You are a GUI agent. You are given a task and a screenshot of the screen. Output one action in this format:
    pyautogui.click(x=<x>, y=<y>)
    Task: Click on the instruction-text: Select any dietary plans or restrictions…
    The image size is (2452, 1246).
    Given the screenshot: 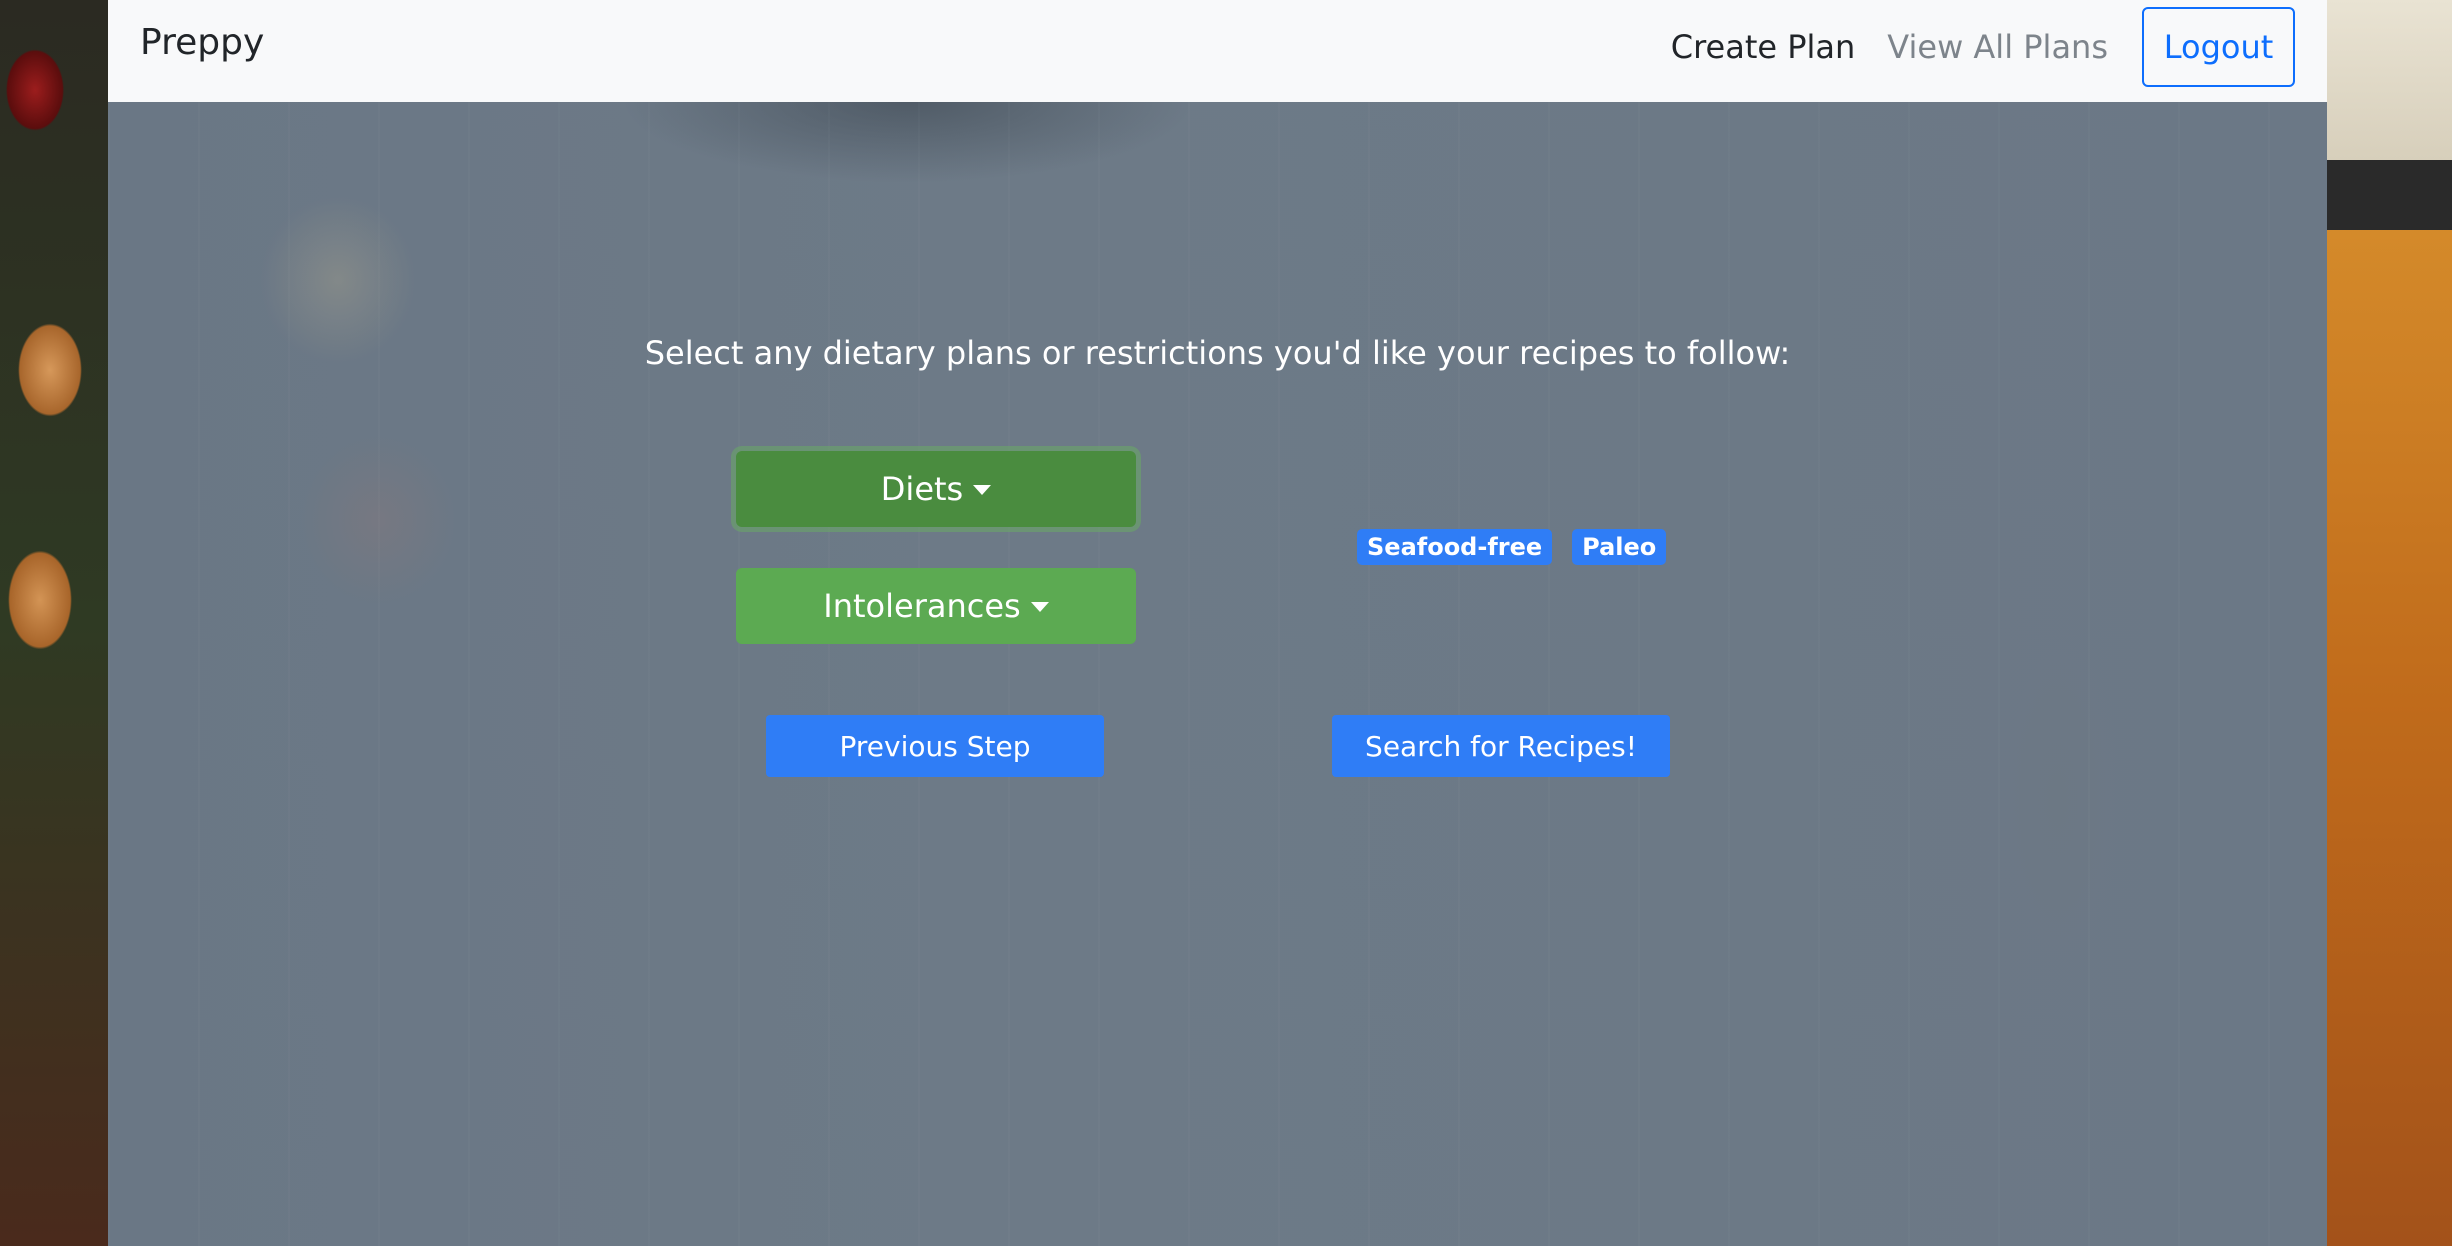 What is the action you would take?
    pyautogui.click(x=1217, y=353)
    